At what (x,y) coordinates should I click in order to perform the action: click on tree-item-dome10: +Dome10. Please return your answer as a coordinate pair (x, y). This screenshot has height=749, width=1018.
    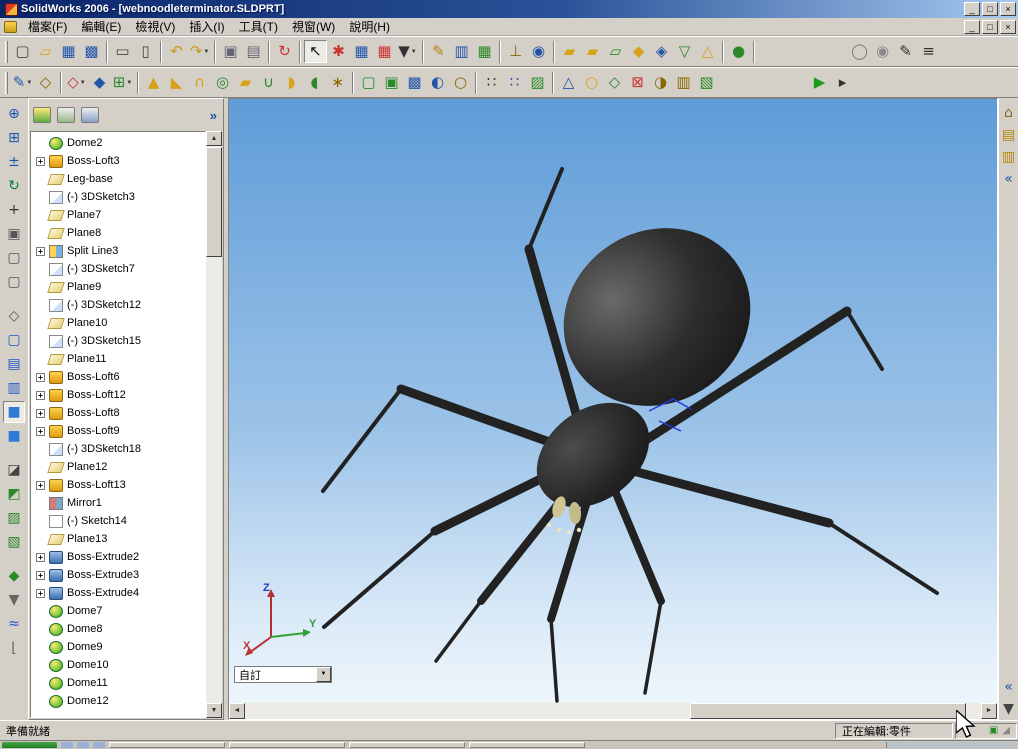
    Looking at the image, I should click on (118, 665).